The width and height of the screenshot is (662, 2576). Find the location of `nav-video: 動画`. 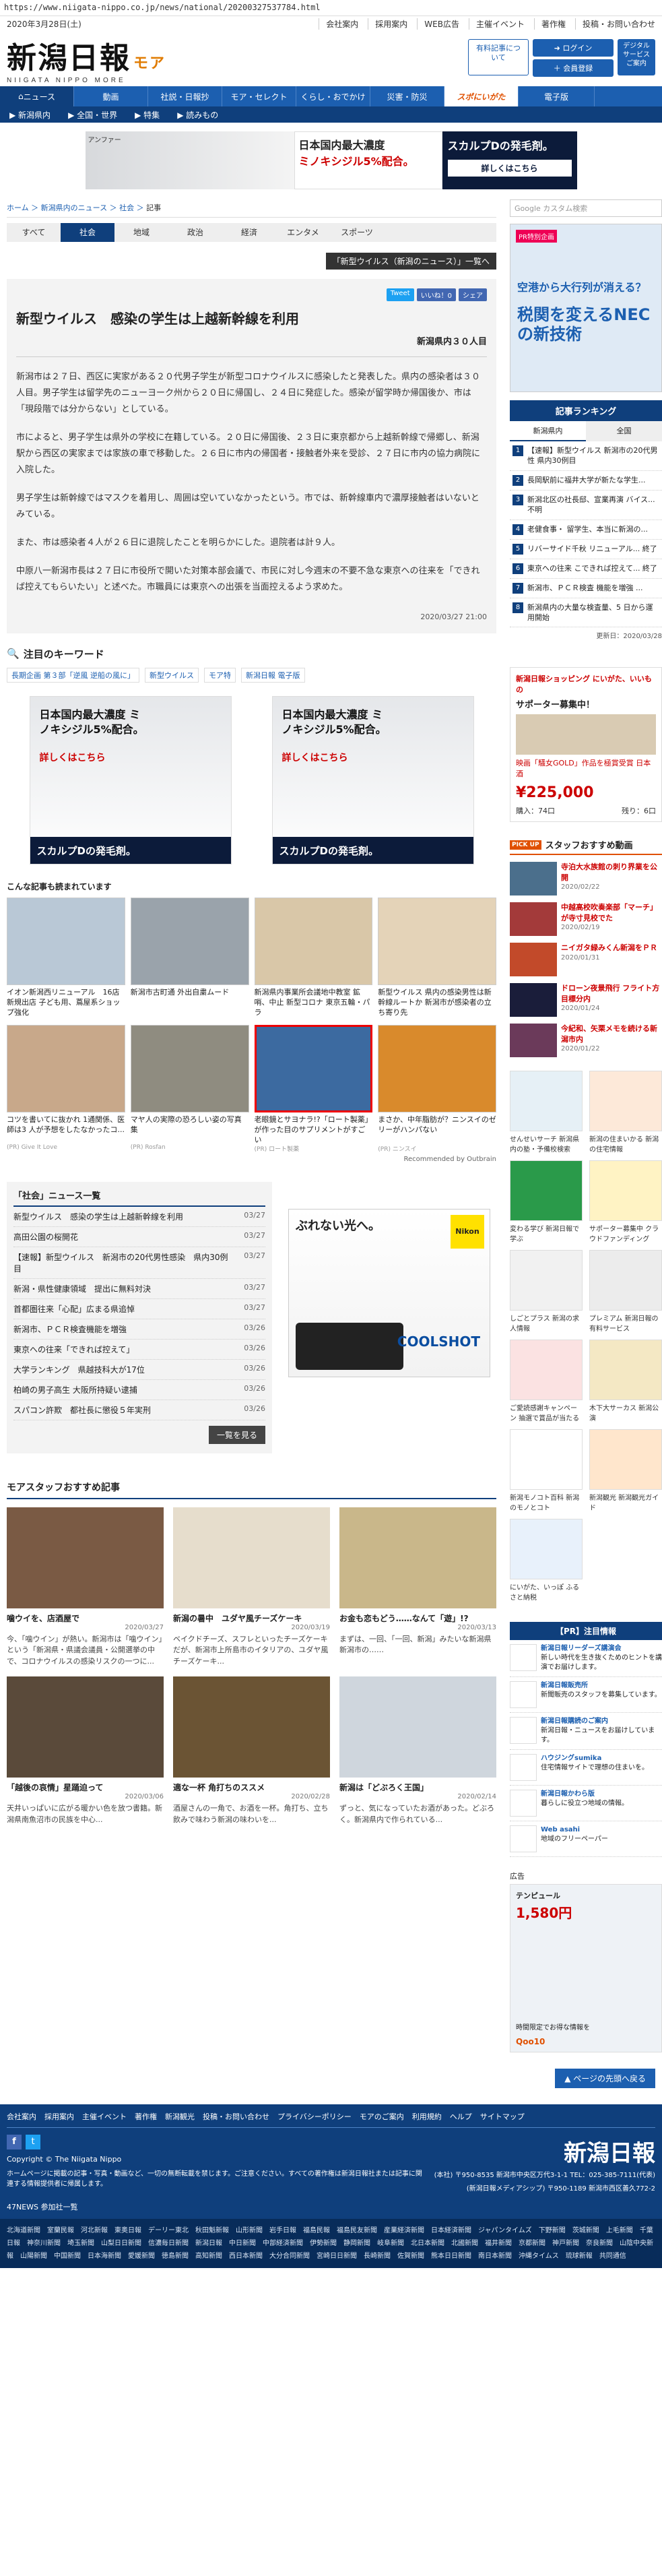

nav-video: 動画 is located at coordinates (111, 96).